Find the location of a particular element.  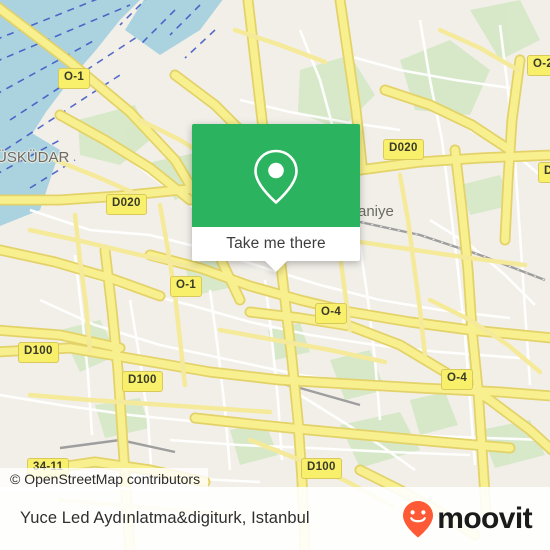

take-me-there-label: Take me there is located at coordinates (276, 243).